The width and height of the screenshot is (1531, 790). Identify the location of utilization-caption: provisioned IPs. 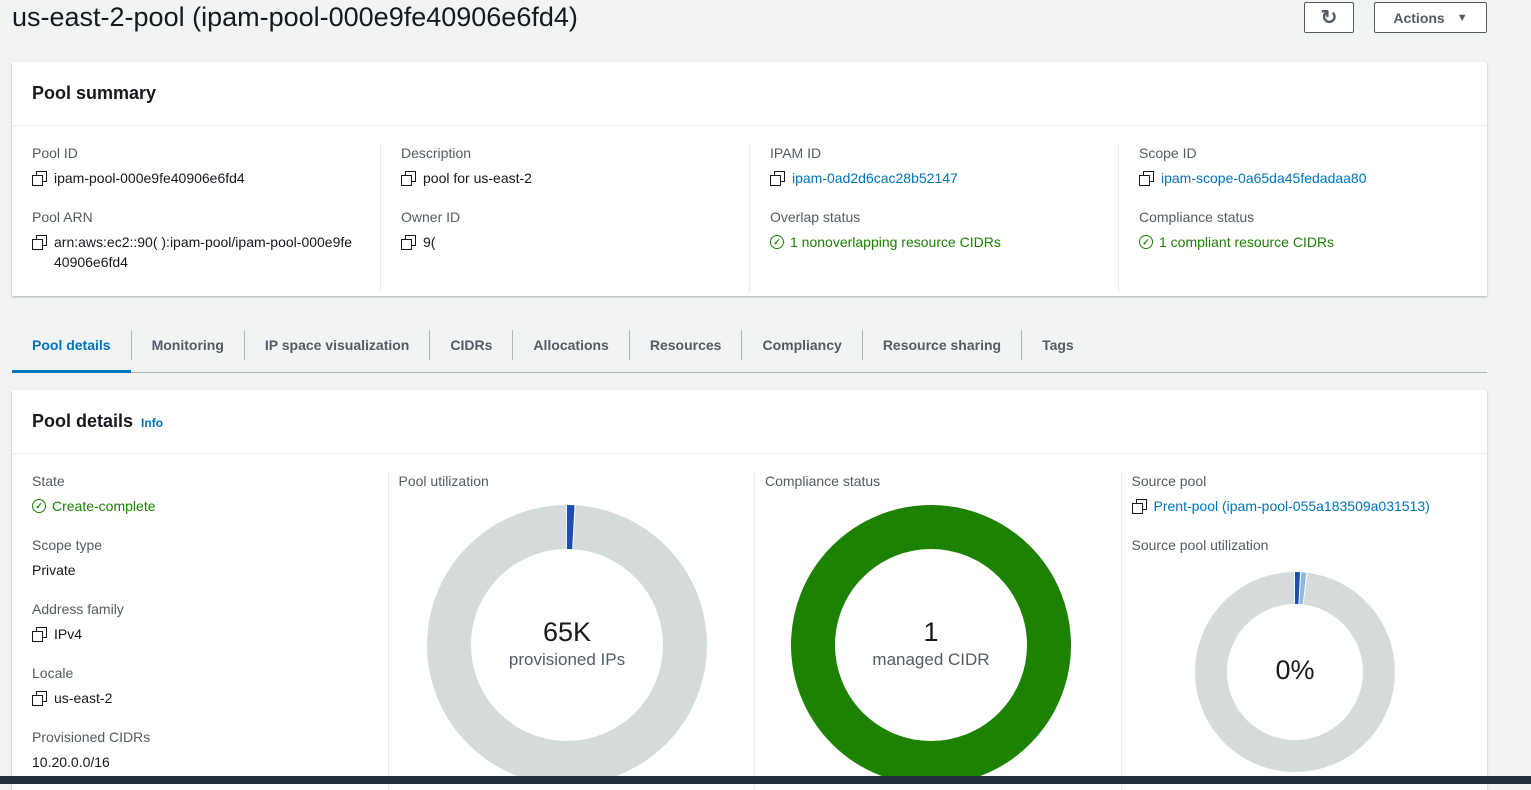
(567, 659).